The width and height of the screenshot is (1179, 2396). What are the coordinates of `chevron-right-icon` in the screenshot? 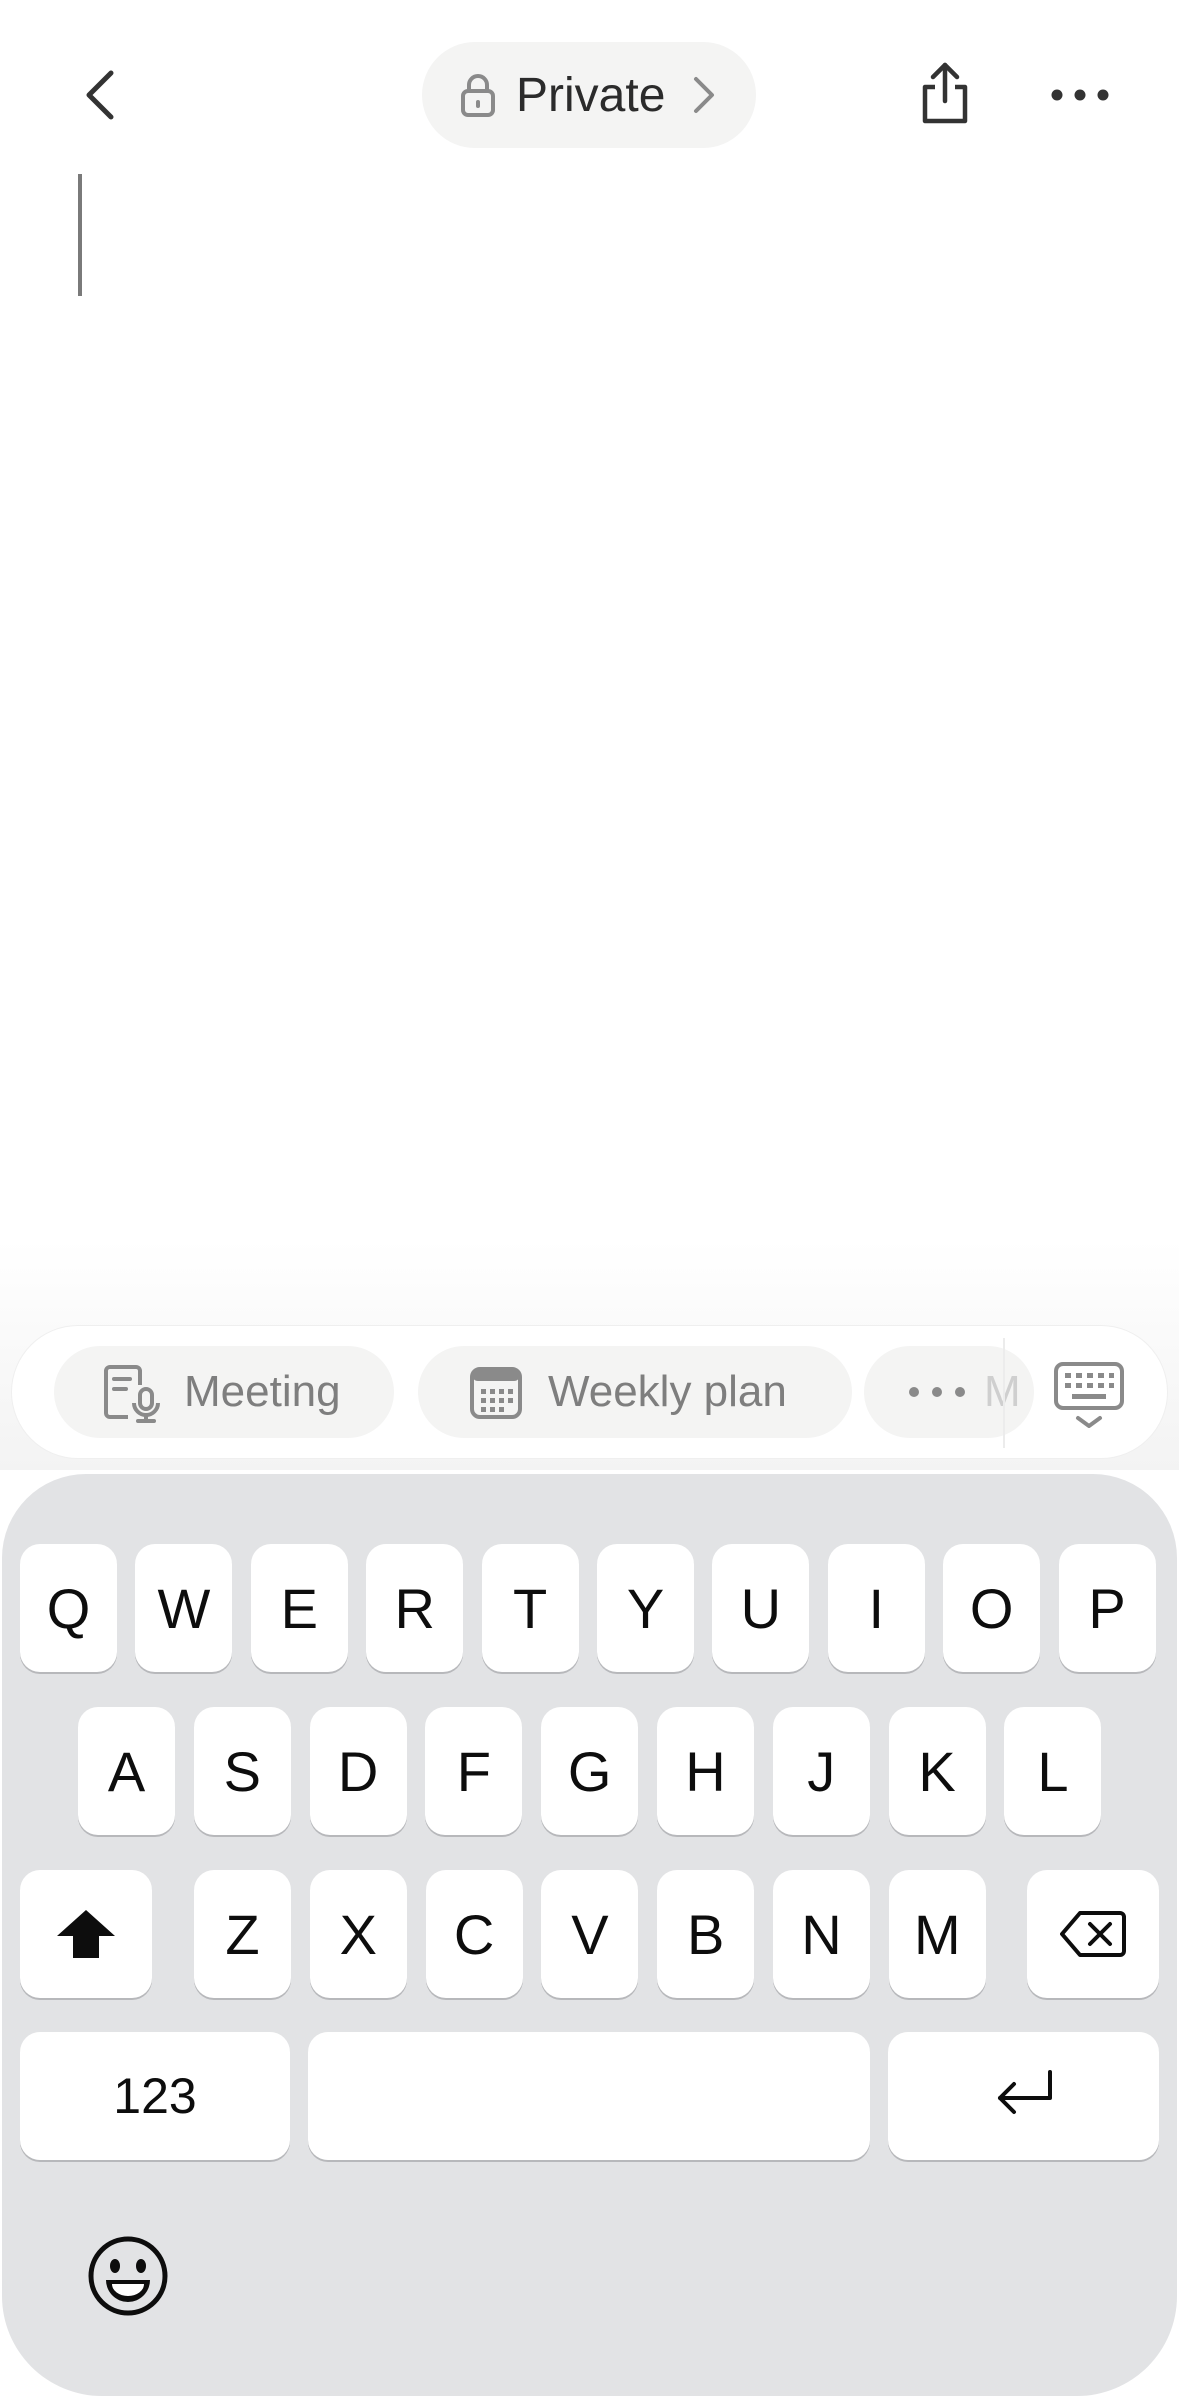 It's located at (704, 95).